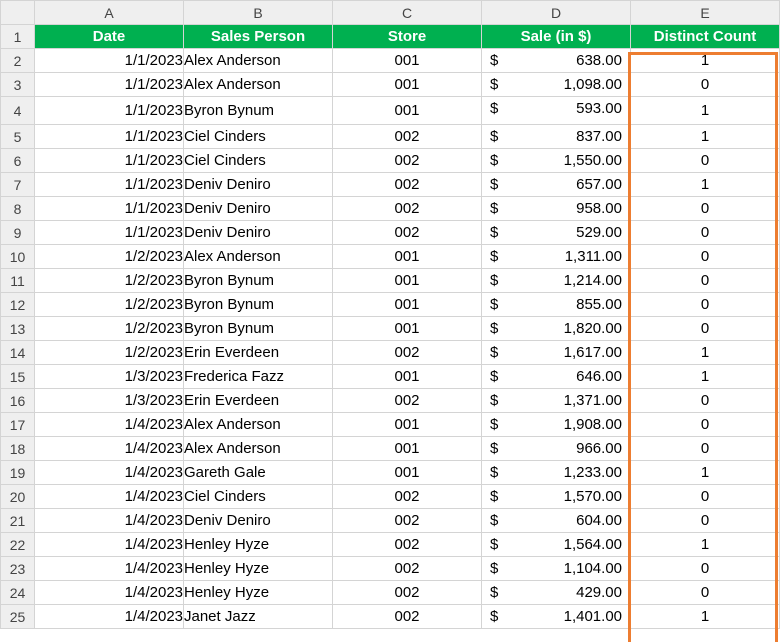  I want to click on row-number: 19, so click(17, 472).